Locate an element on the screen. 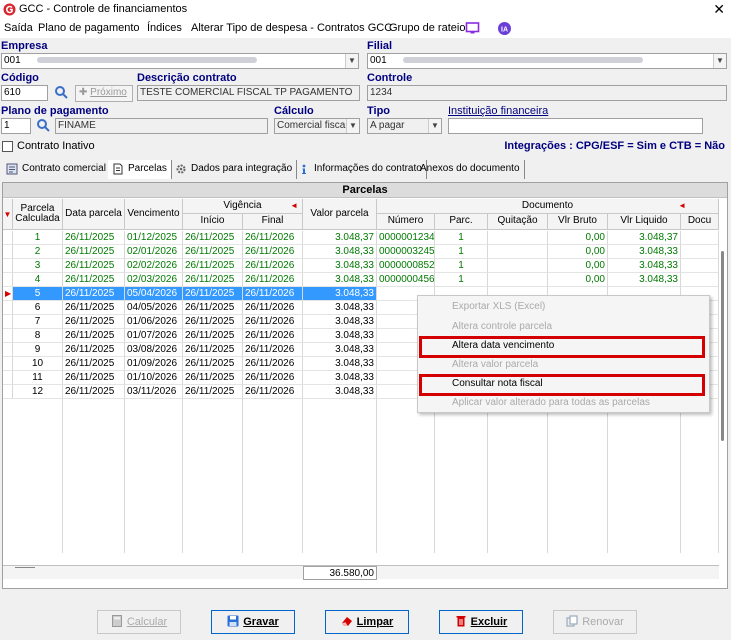  cell-parcela: 5 is located at coordinates (38, 294).